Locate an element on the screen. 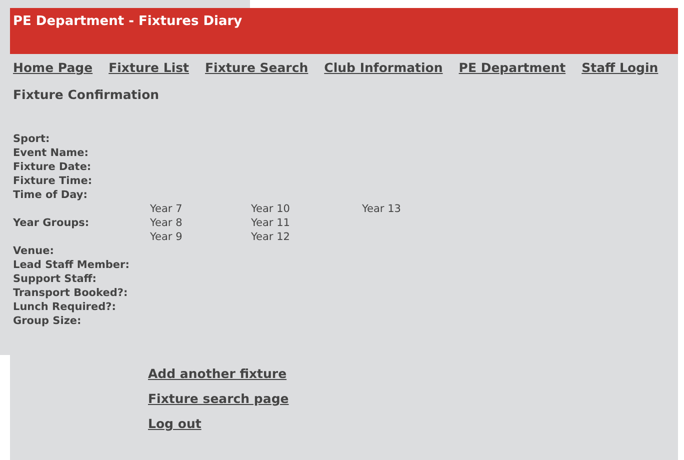 This screenshot has width=684, height=460. field-label: Support Staff: is located at coordinates (55, 279).